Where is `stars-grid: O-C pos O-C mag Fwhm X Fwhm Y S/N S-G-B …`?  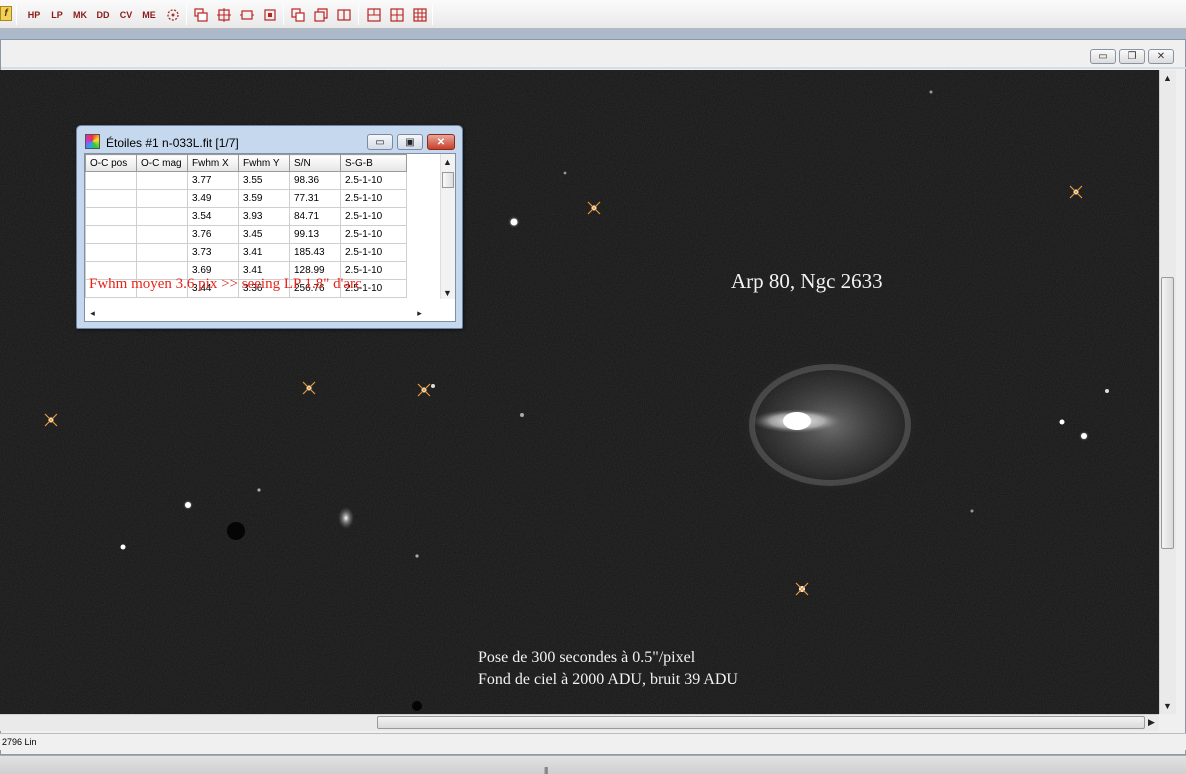
stars-grid: O-C pos O-C mag Fwhm X Fwhm Y S/N S-G-B … is located at coordinates (270, 237).